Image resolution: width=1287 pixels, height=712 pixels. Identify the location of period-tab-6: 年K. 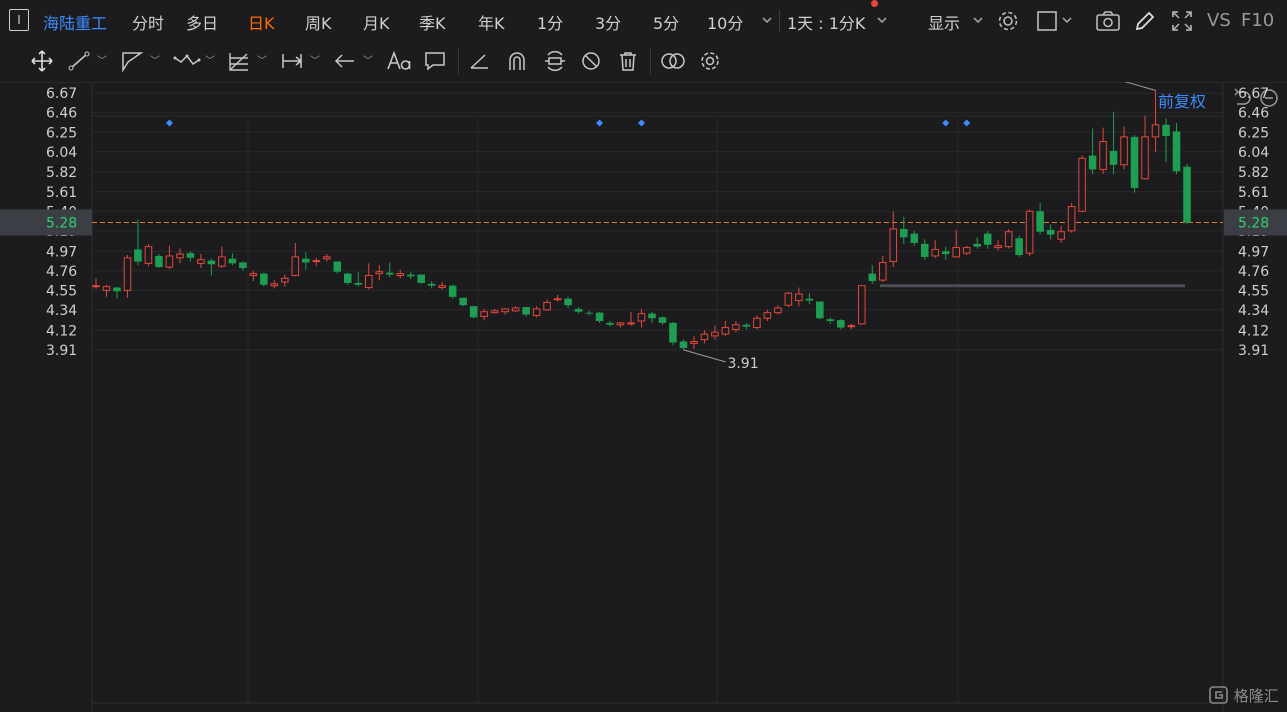
(491, 22).